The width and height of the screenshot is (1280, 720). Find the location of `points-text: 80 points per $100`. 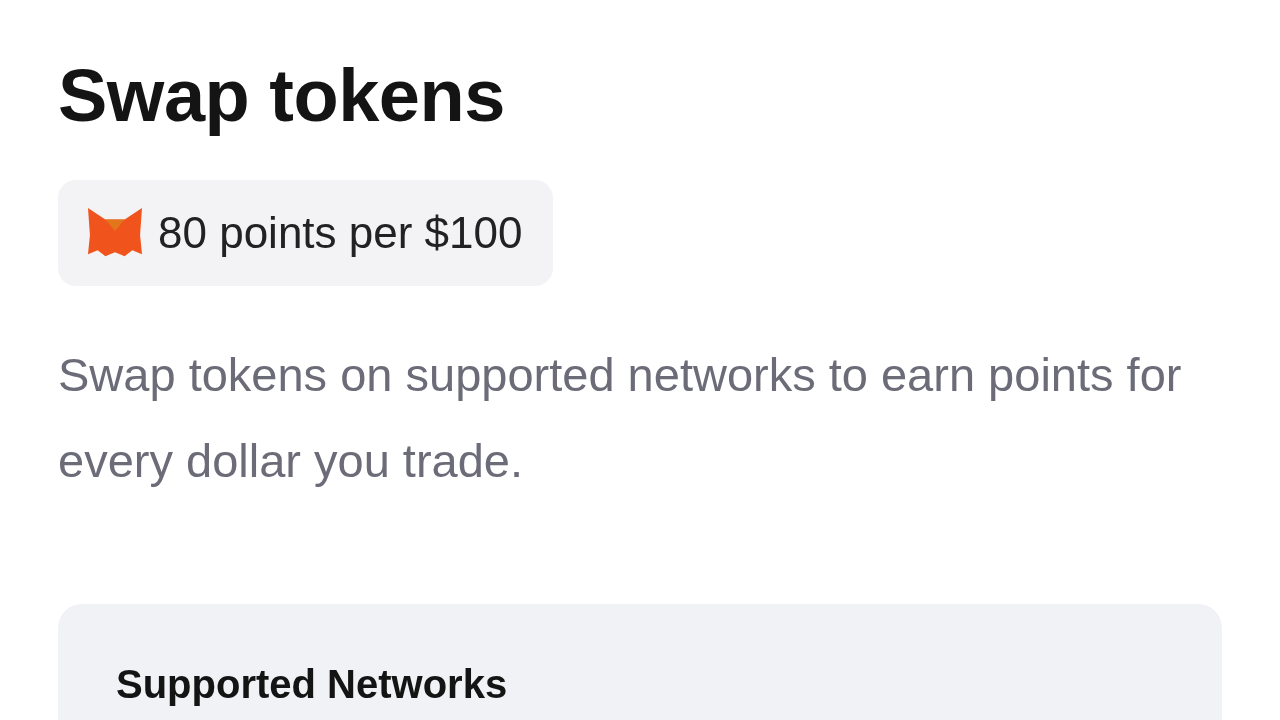

points-text: 80 points per $100 is located at coordinates (340, 233).